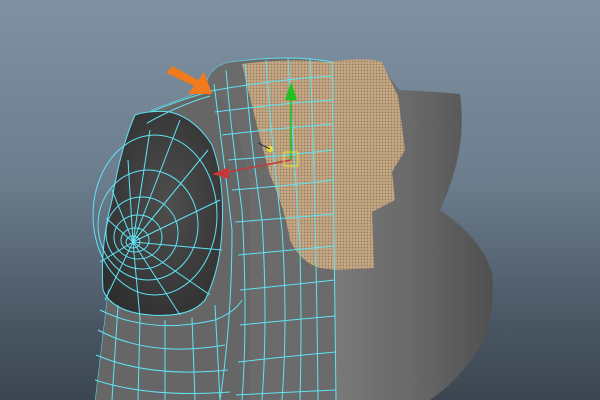  Describe the element at coordinates (162, 213) in the screenshot. I see `armhole-cavity` at that location.